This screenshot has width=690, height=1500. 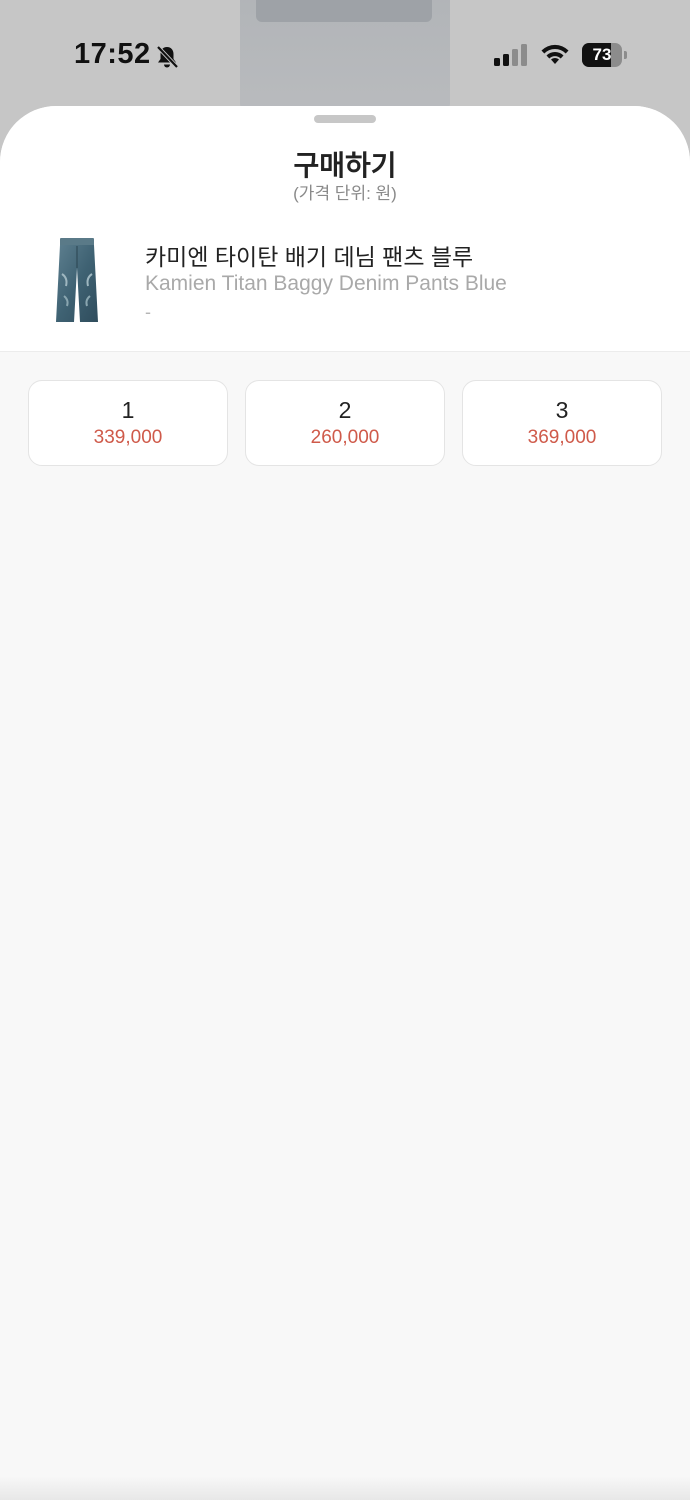 I want to click on size-options: 1 339,000 2 260,000 3 369,000, so click(x=345, y=423).